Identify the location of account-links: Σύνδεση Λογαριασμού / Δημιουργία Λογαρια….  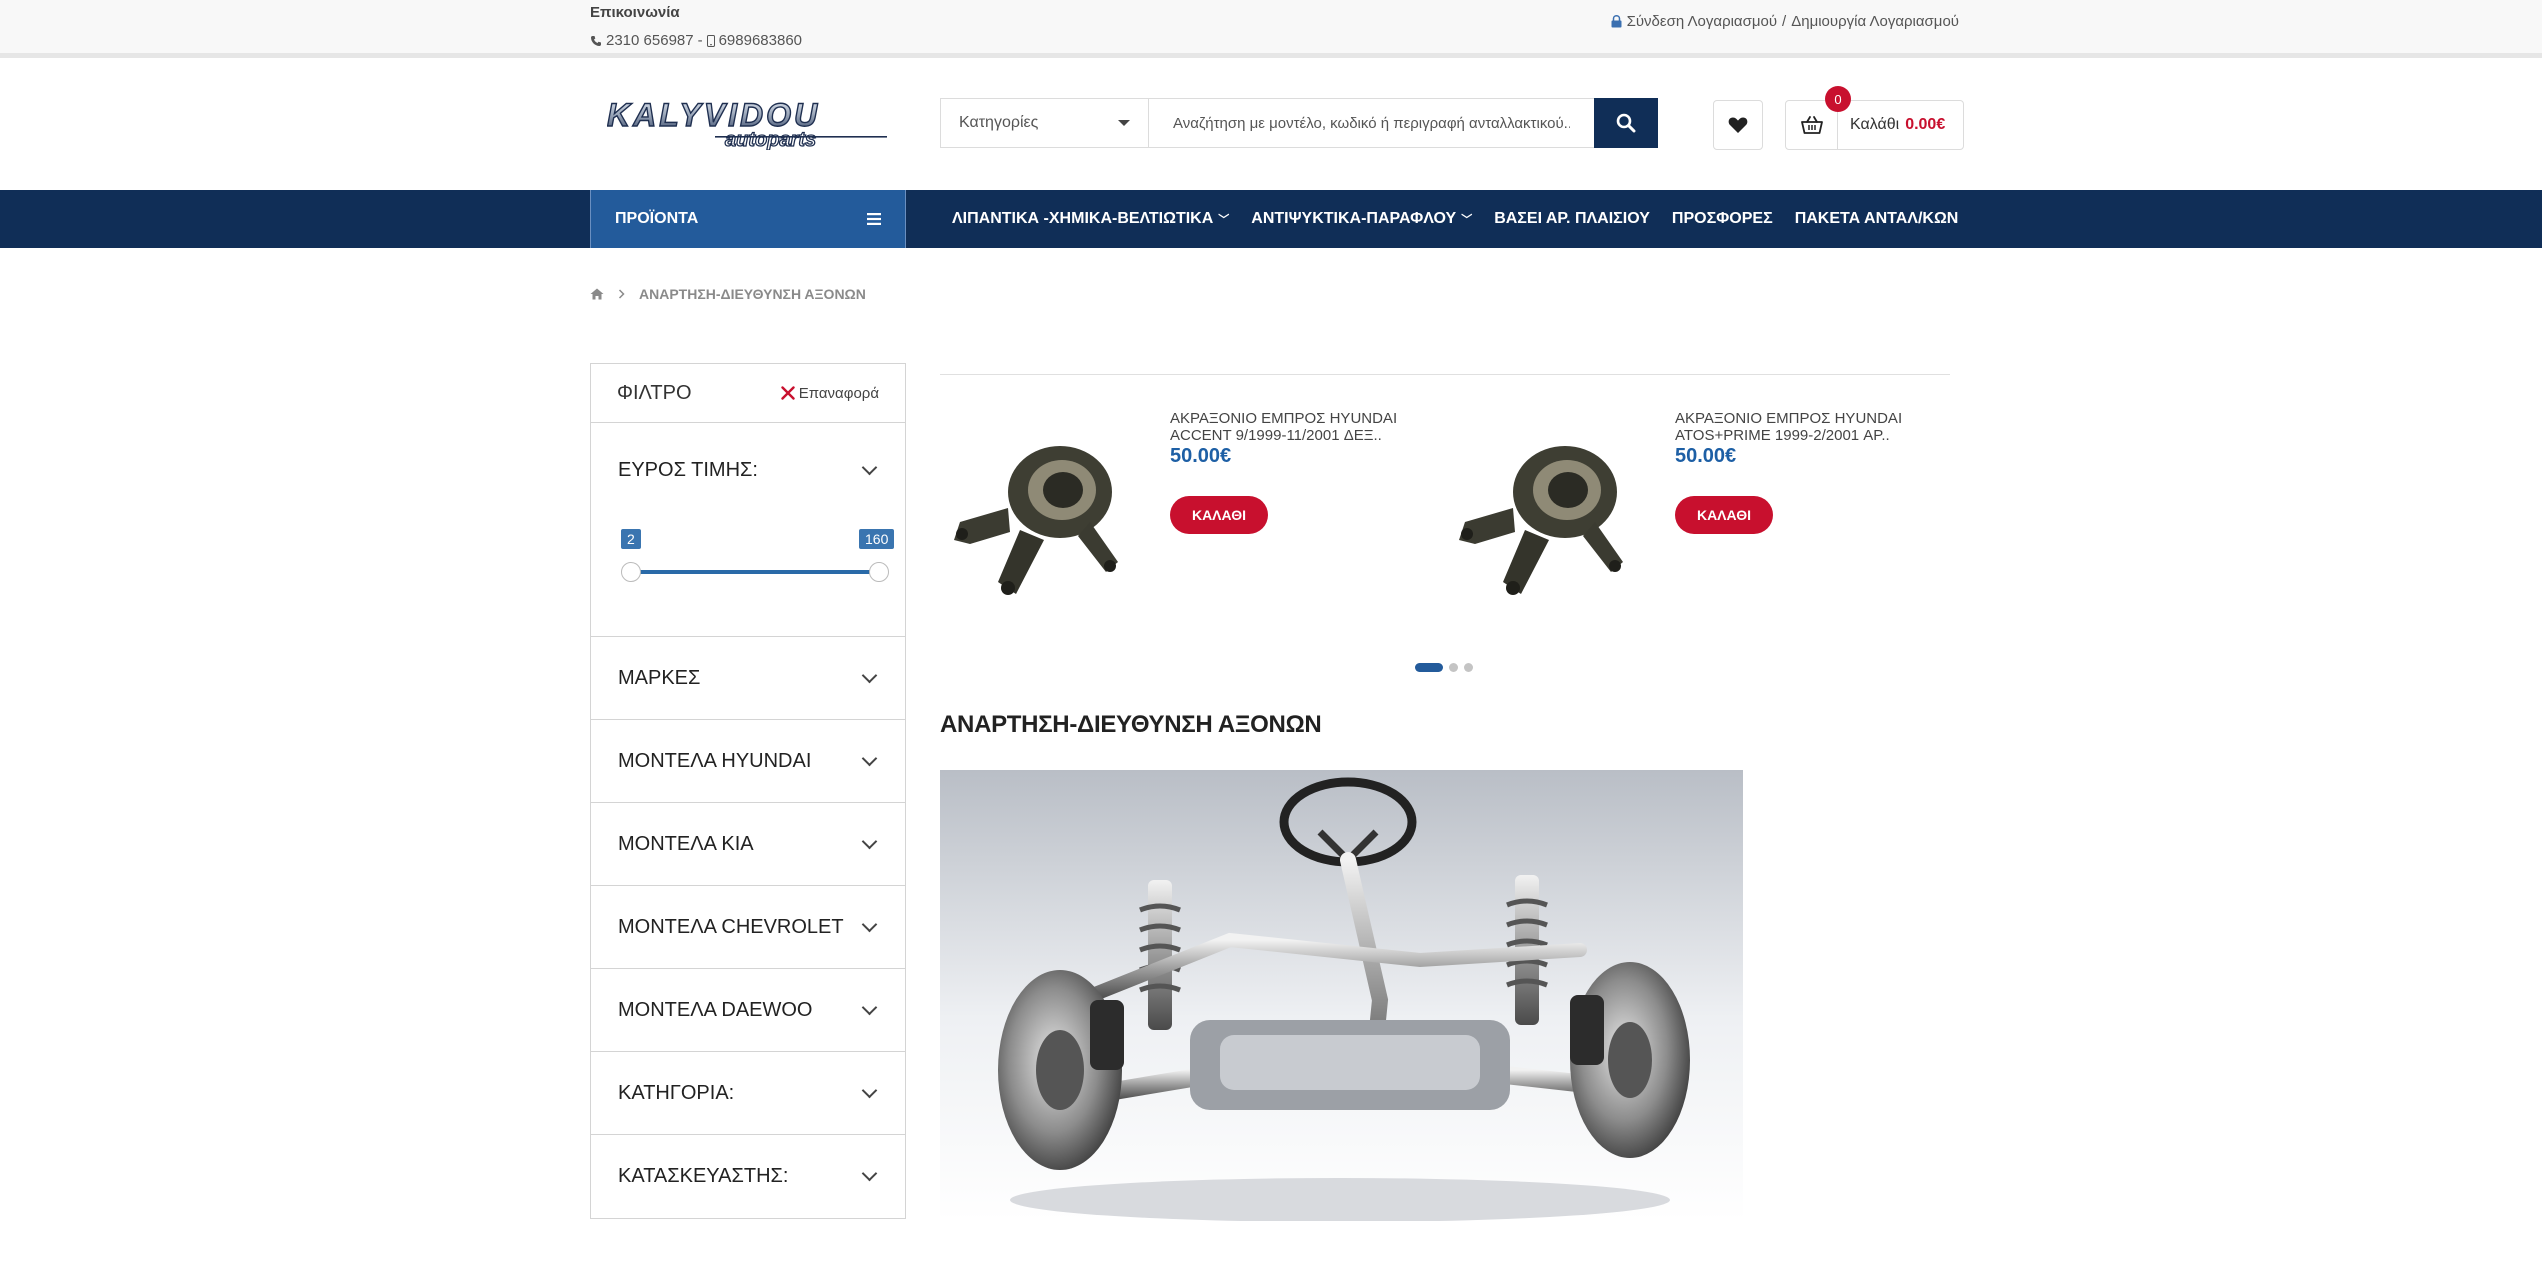
(1785, 21).